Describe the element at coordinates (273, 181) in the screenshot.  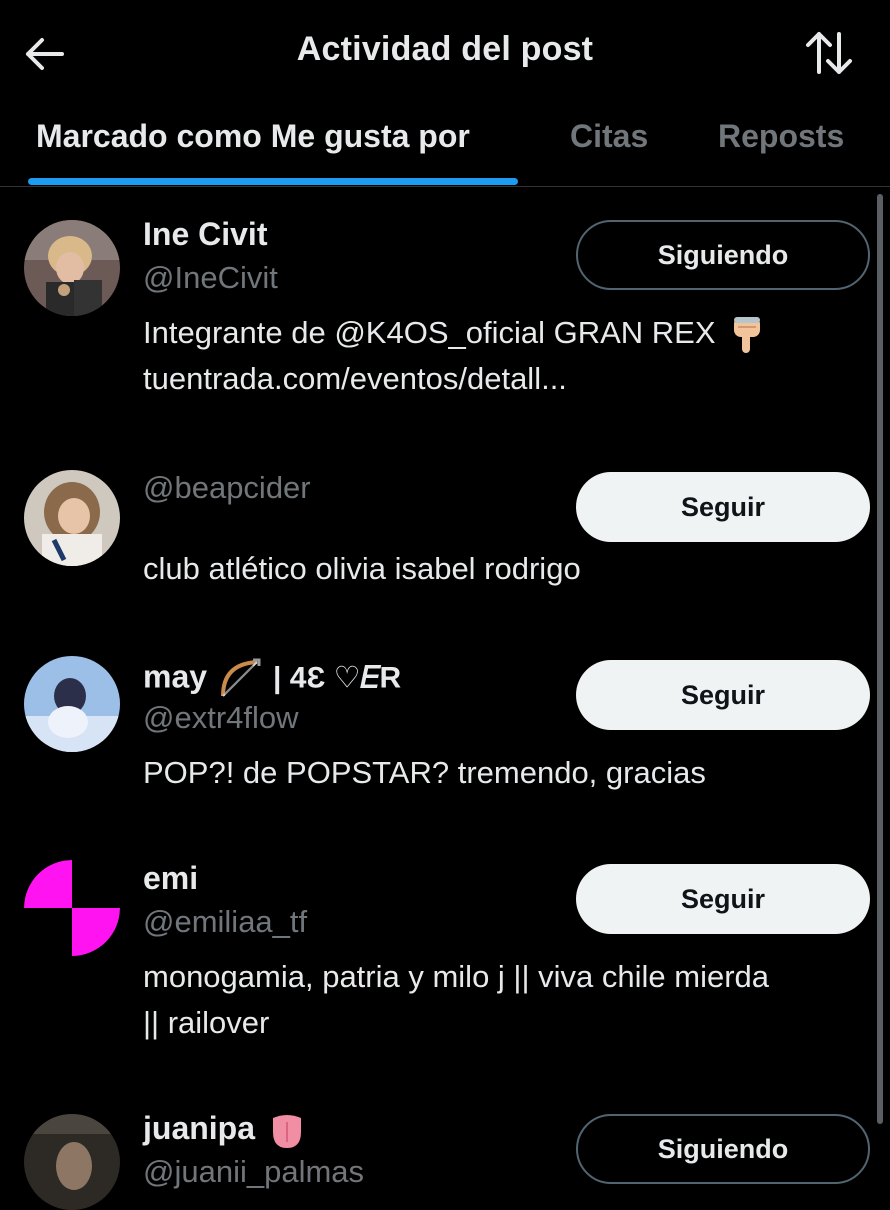
I see `active-tab-indicator` at that location.